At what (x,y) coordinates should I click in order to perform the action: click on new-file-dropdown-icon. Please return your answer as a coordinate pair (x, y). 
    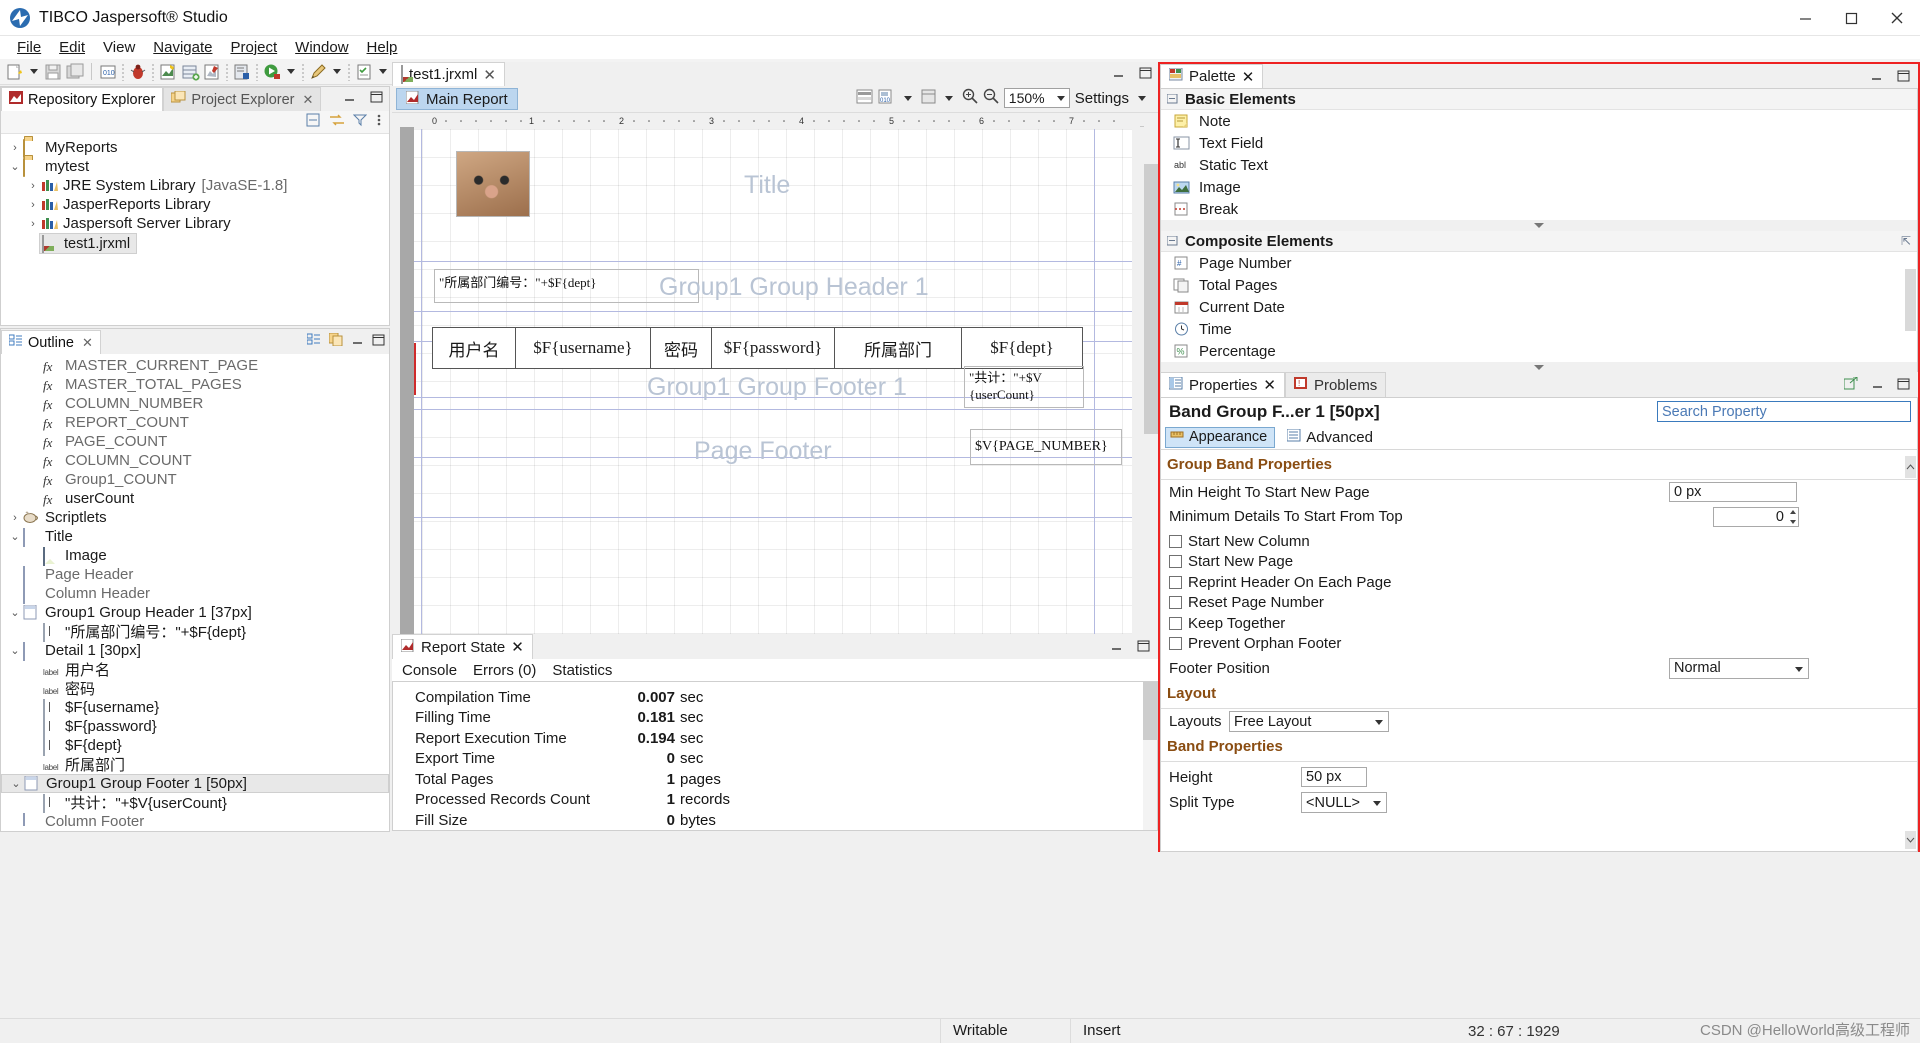
    Looking at the image, I should click on (34, 71).